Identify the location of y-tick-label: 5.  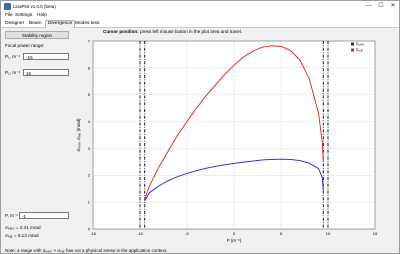
(89, 94).